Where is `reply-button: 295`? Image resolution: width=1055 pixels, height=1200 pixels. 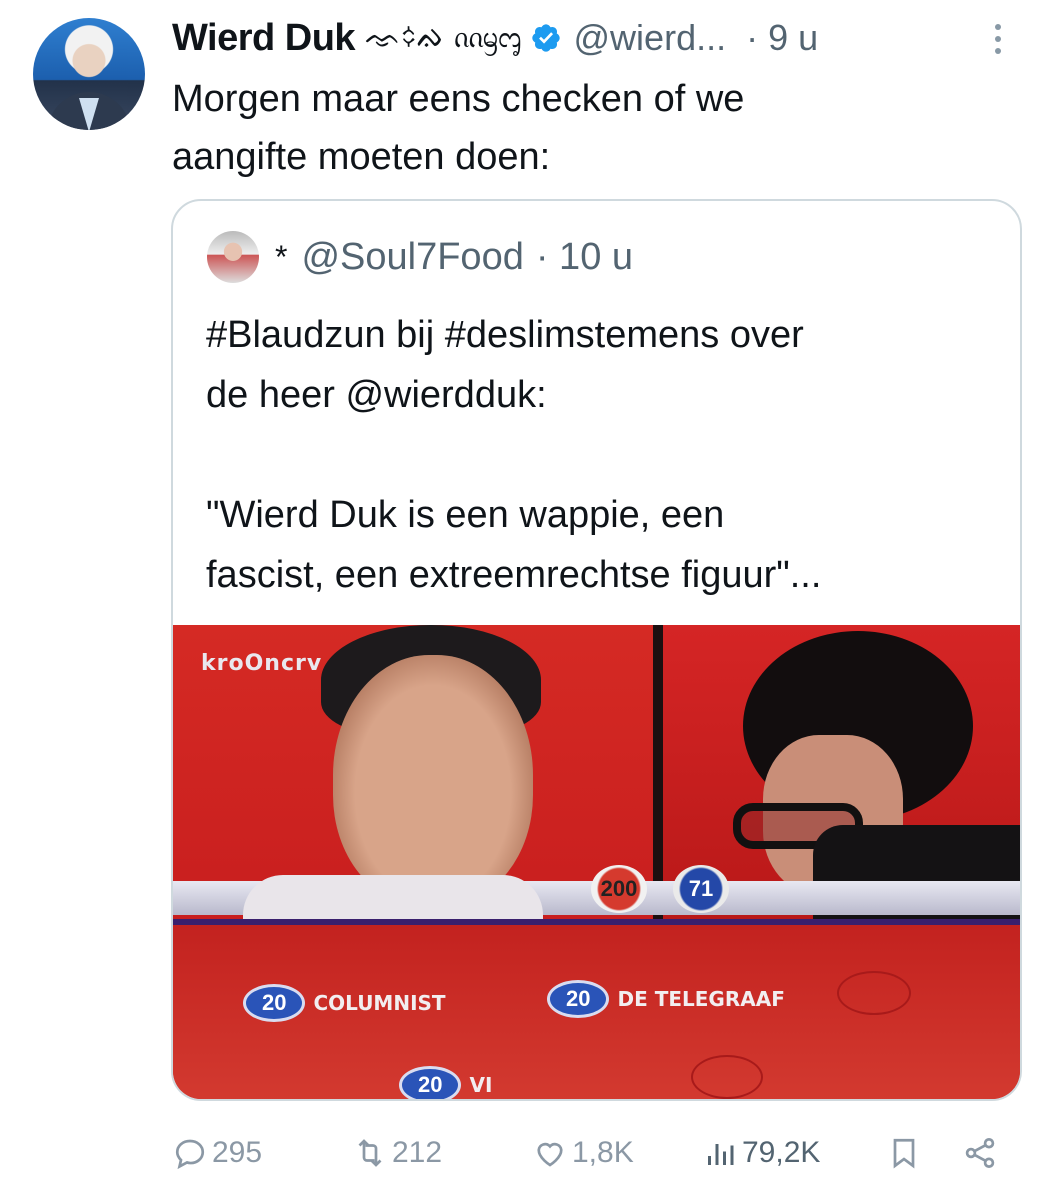
reply-button: 295 is located at coordinates (217, 1153).